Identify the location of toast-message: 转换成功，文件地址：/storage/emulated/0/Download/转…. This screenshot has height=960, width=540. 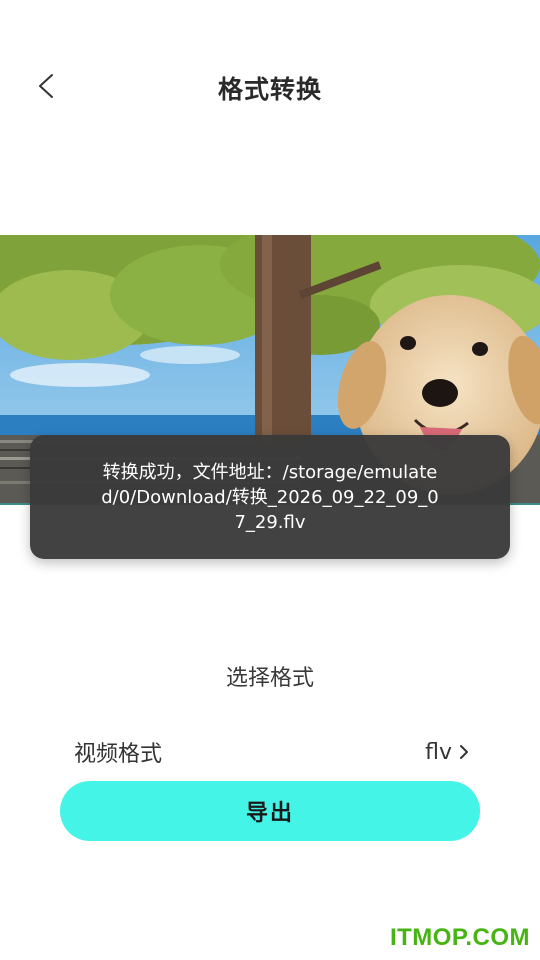
(270, 497).